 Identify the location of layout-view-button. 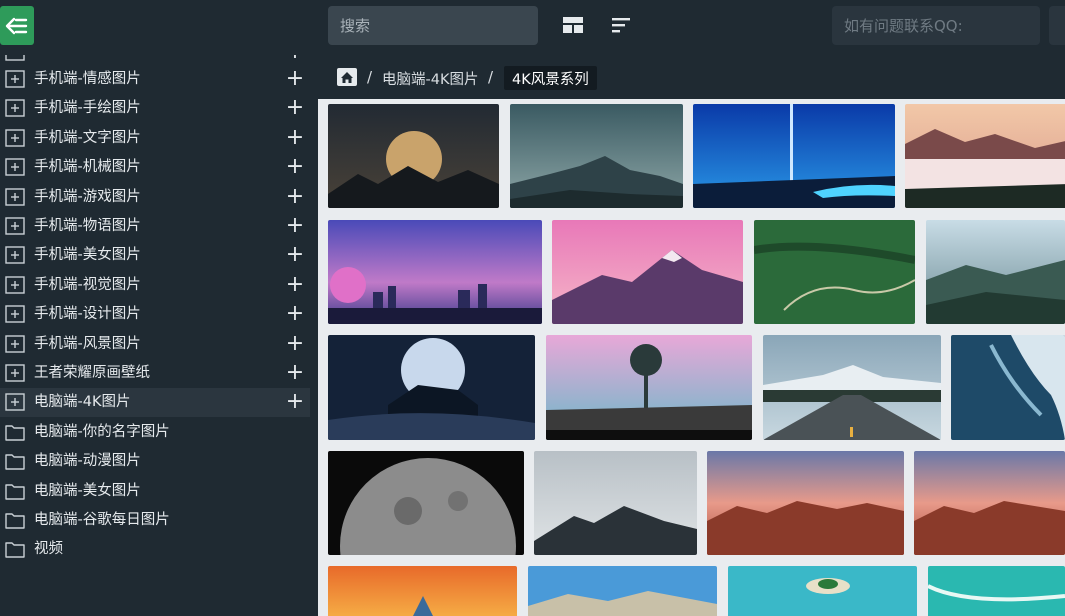
(573, 25).